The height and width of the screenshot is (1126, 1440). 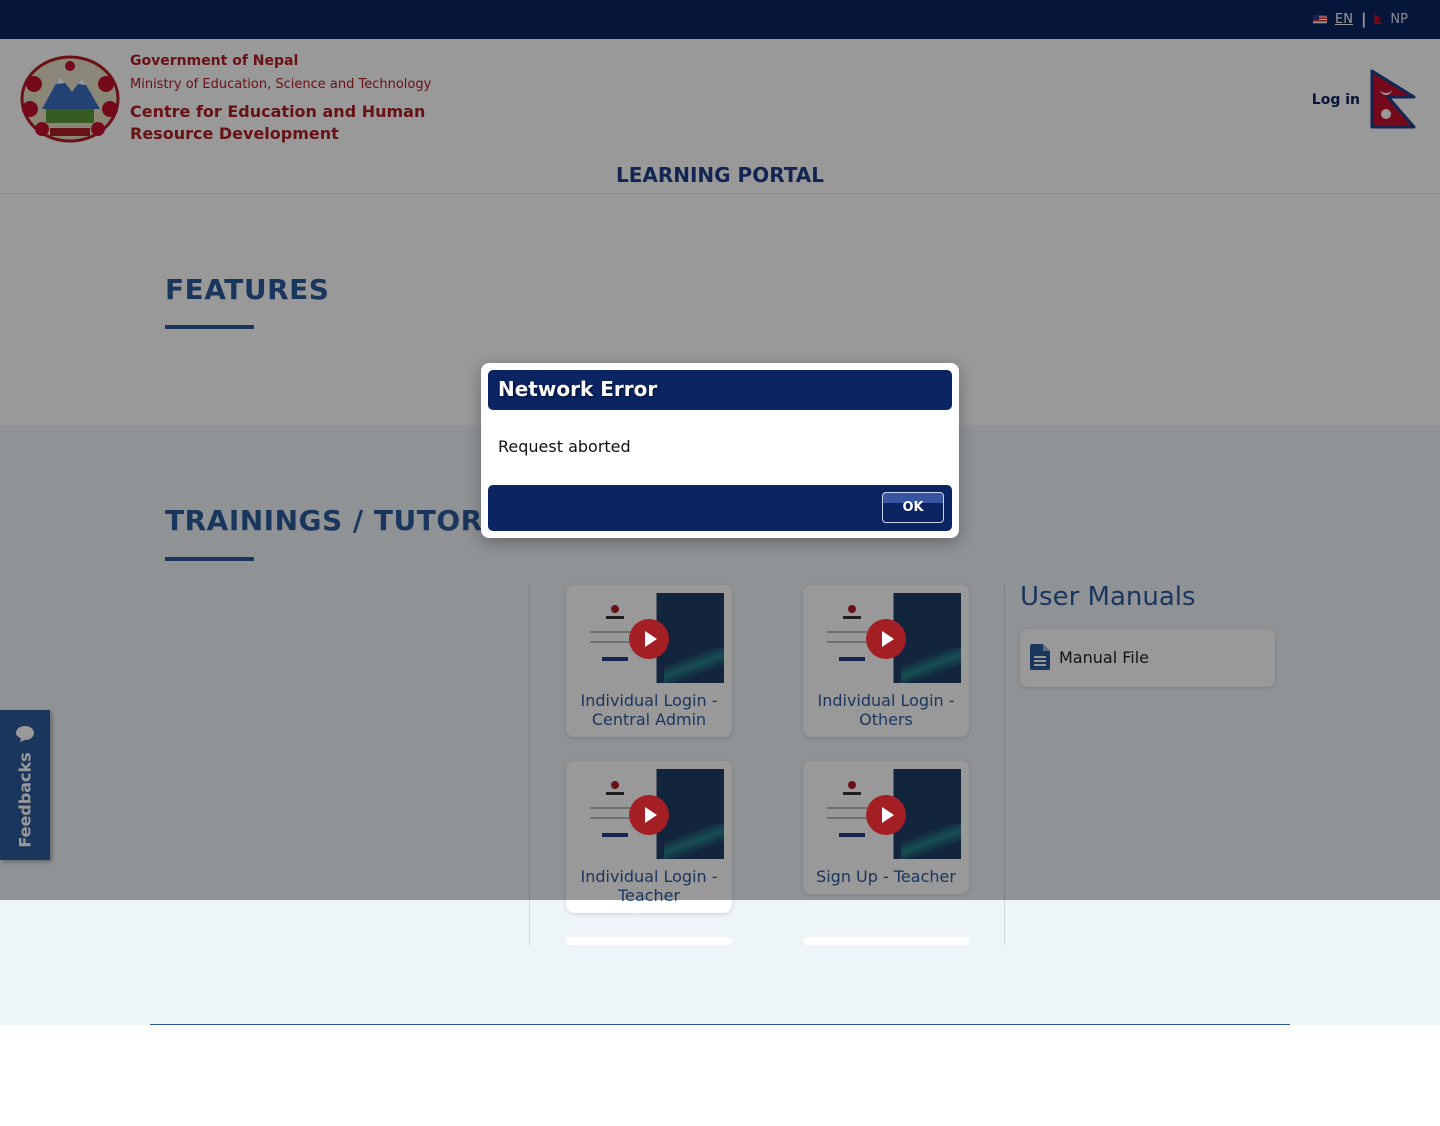 What do you see at coordinates (578, 389) in the screenshot?
I see `dialog-title: Network Error` at bounding box center [578, 389].